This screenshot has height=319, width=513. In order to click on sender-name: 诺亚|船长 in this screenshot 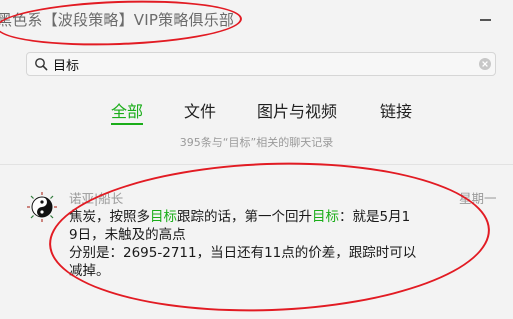, I will do `click(96, 198)`.